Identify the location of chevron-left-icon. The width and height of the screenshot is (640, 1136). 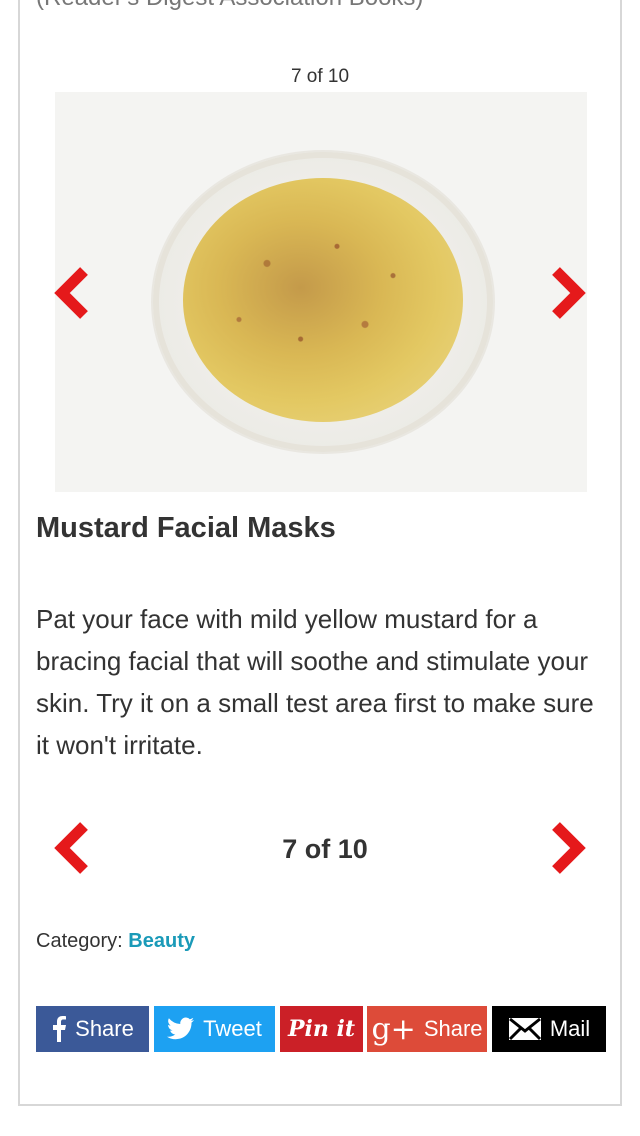
(71, 293).